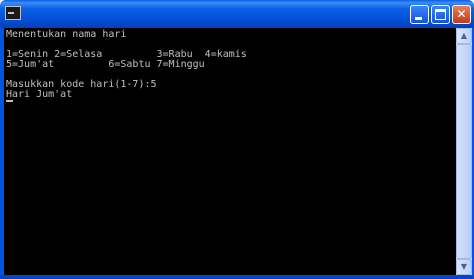  What do you see at coordinates (237, 277) in the screenshot?
I see `window-bottom-border` at bounding box center [237, 277].